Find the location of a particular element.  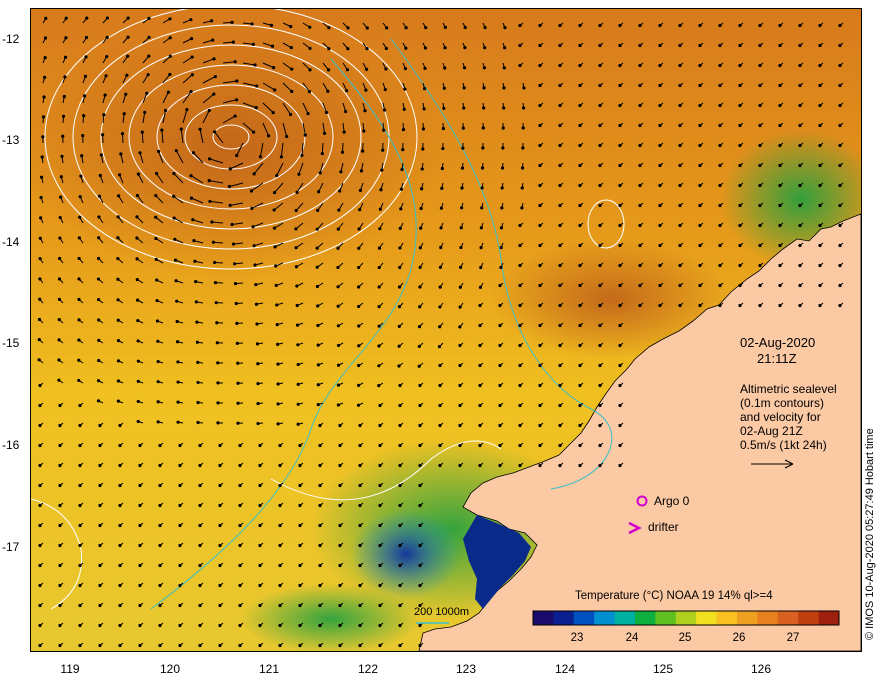

lon-tick-label: 125 is located at coordinates (663, 669).